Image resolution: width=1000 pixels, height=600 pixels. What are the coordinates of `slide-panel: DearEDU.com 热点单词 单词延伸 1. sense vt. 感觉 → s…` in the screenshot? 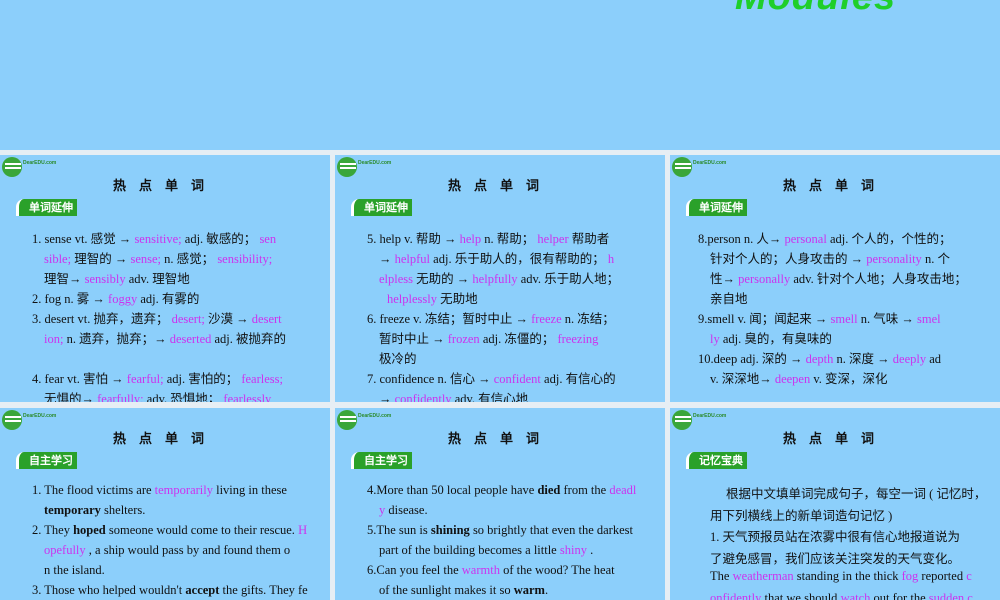 It's located at (165, 278).